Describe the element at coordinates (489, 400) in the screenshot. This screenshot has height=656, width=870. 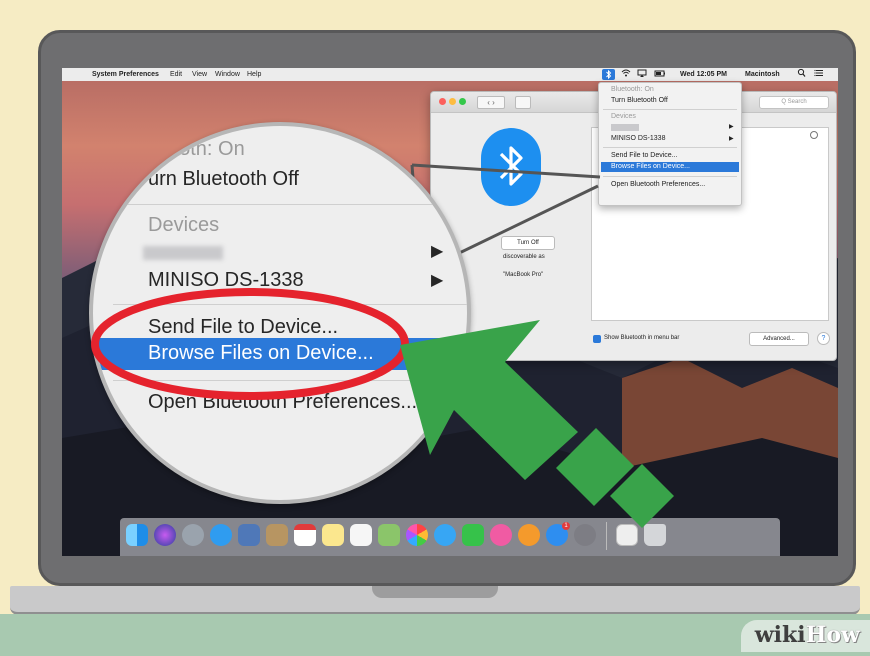
I see `green-arrow-icon` at that location.